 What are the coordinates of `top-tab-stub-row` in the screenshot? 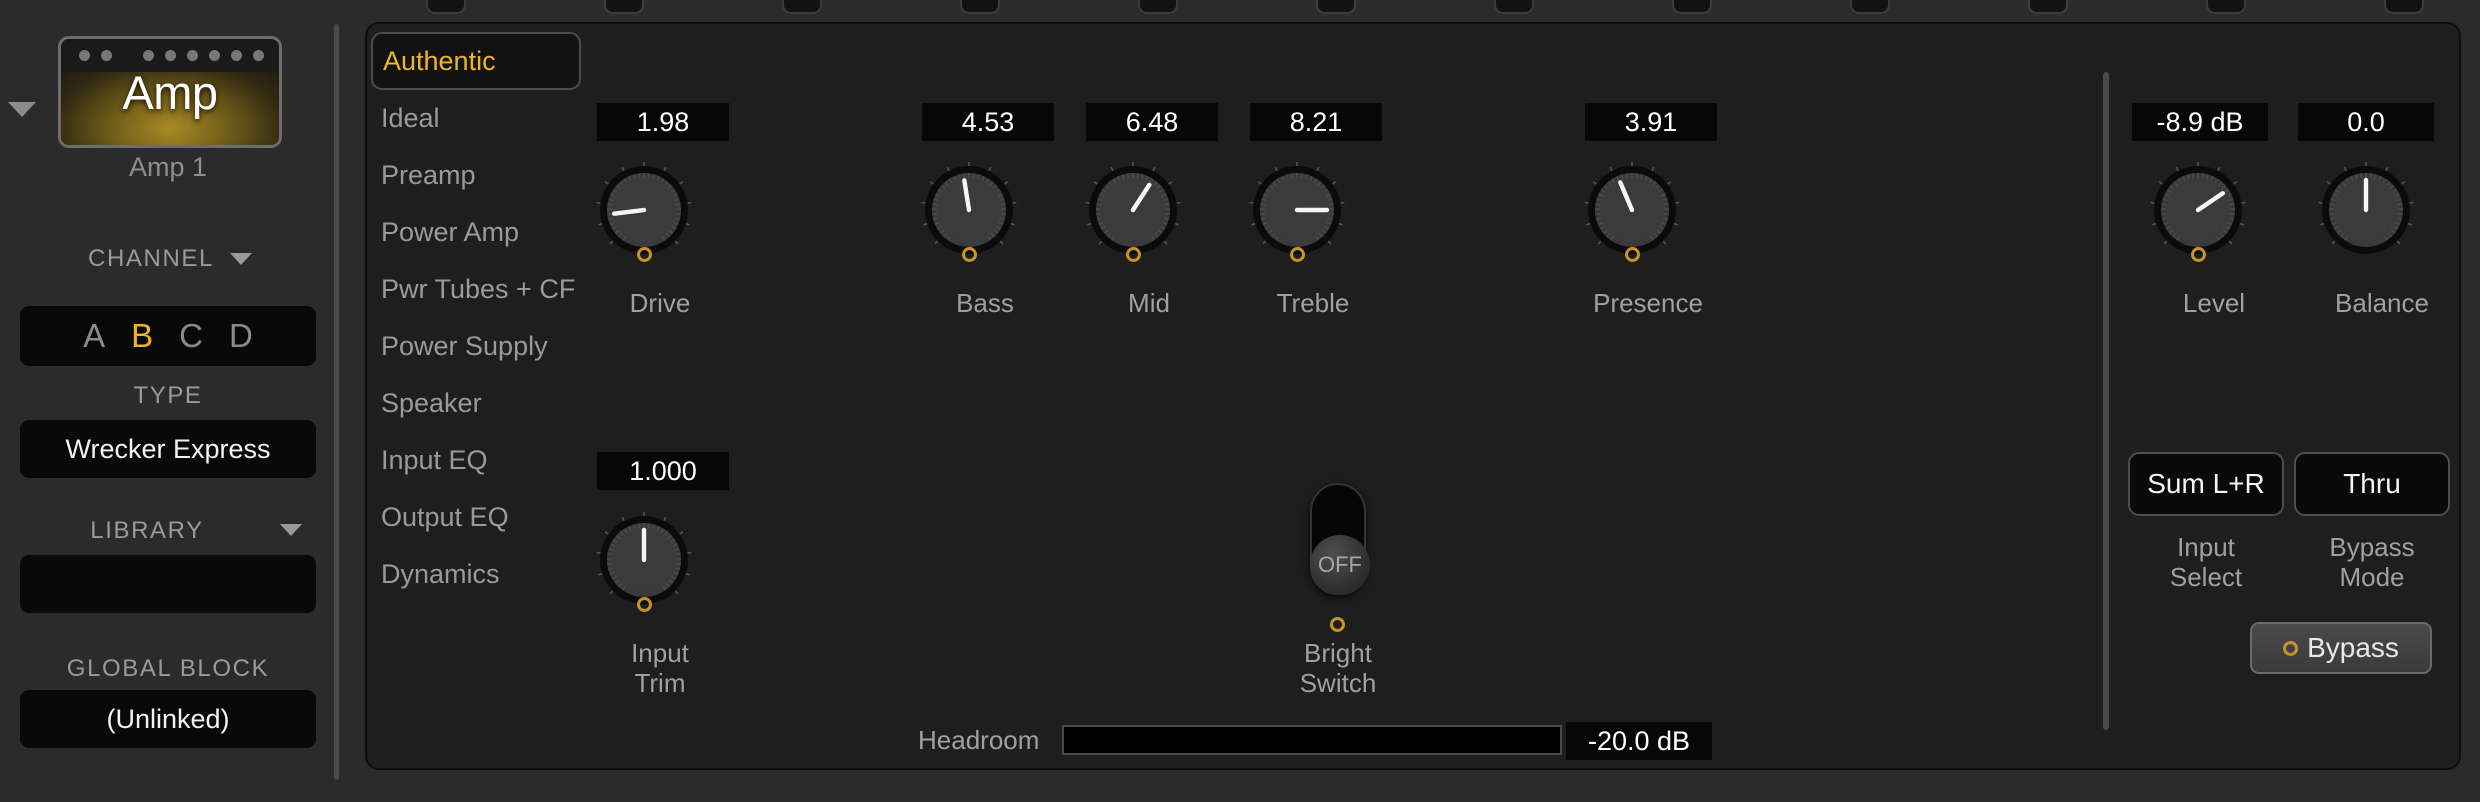 It's located at (1240, 7).